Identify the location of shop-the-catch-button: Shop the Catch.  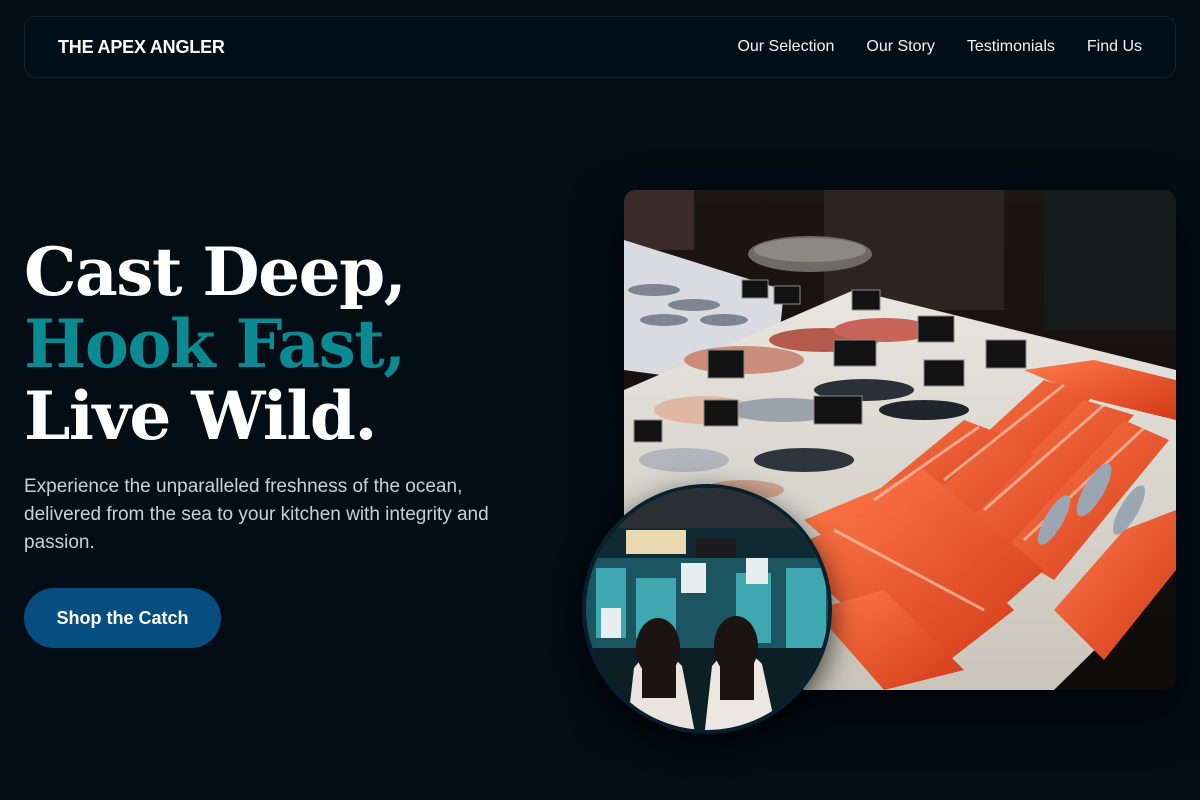
(122, 618).